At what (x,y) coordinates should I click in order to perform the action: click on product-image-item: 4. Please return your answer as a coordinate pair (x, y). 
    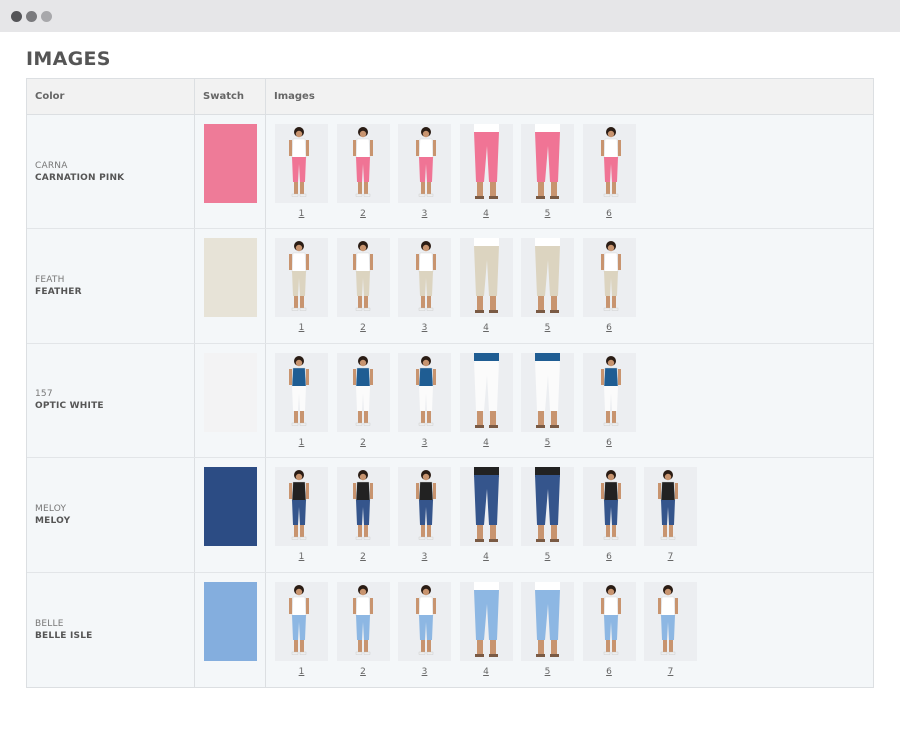
    Looking at the image, I should click on (486, 285).